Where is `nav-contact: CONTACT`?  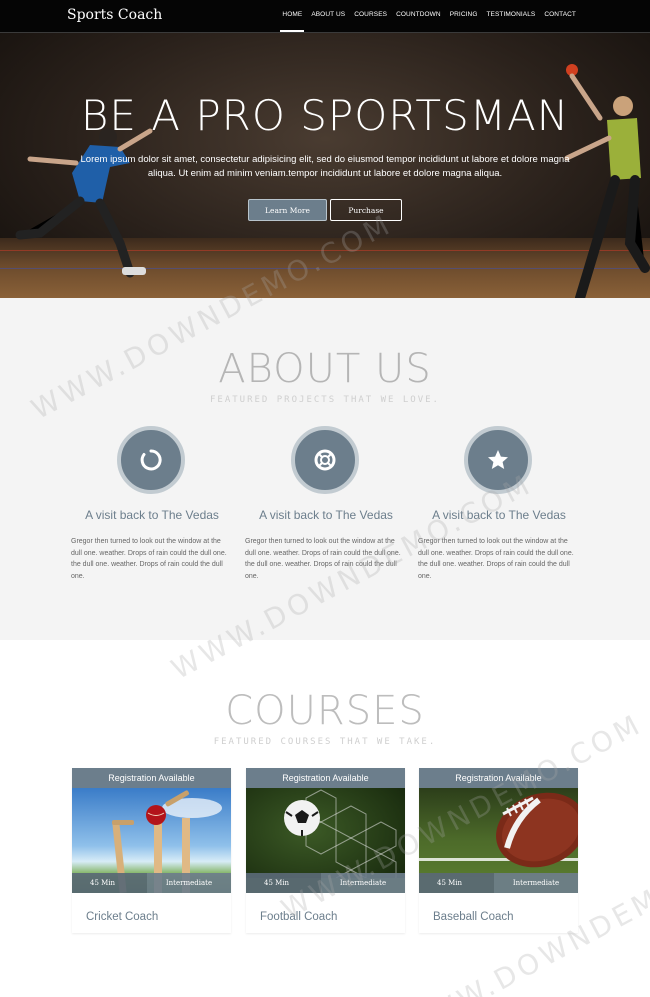
nav-contact: CONTACT is located at coordinates (560, 14).